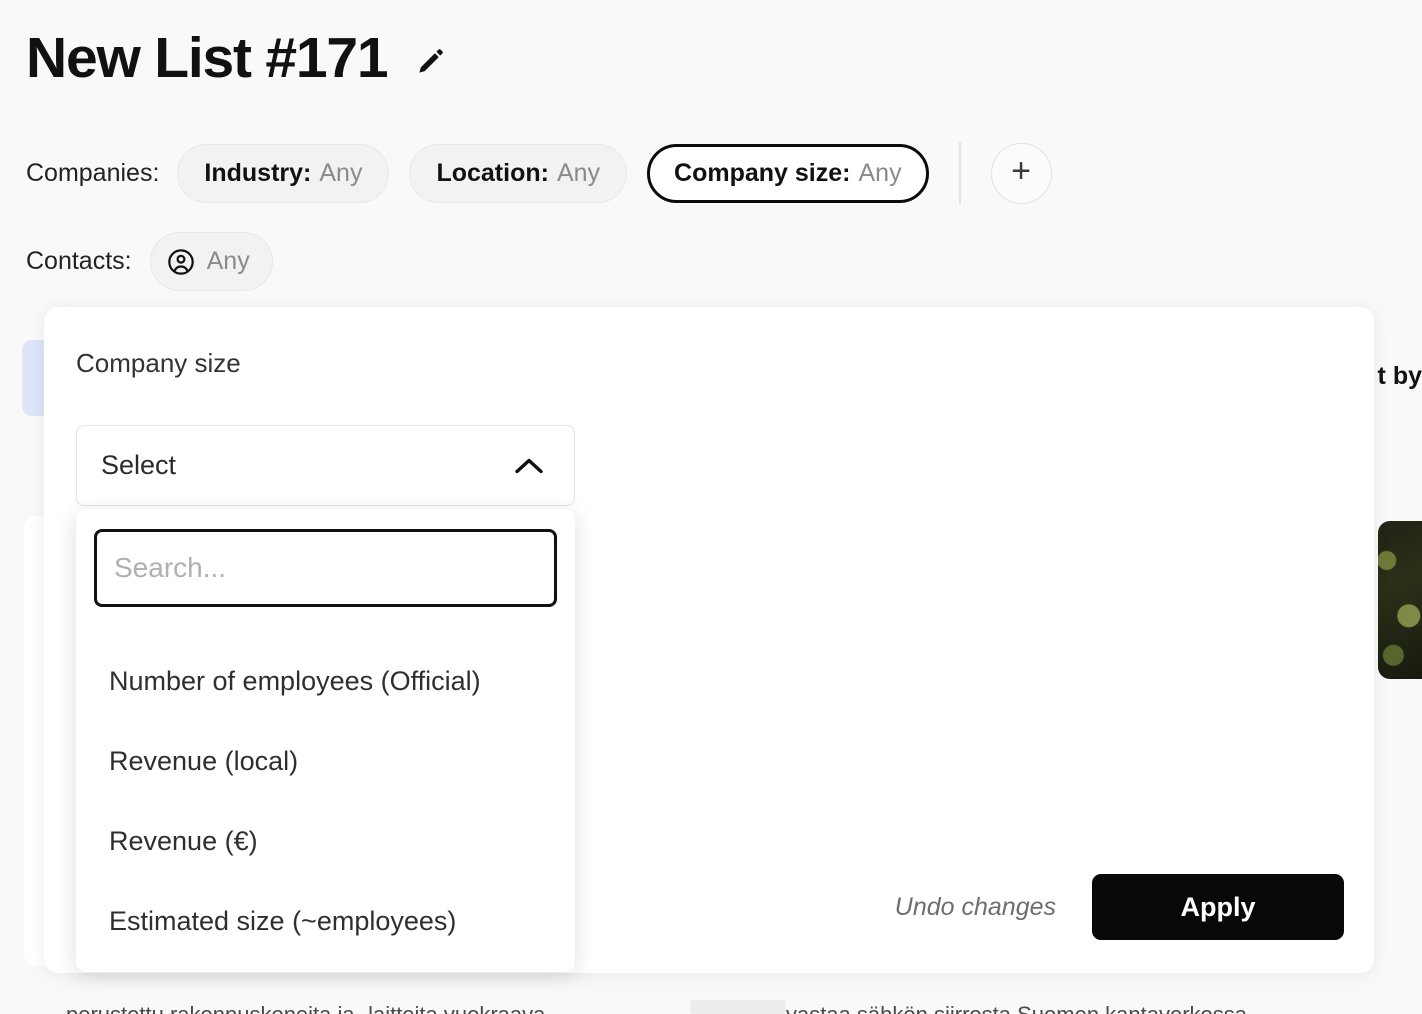  I want to click on page-header: New List #171, so click(235, 58).